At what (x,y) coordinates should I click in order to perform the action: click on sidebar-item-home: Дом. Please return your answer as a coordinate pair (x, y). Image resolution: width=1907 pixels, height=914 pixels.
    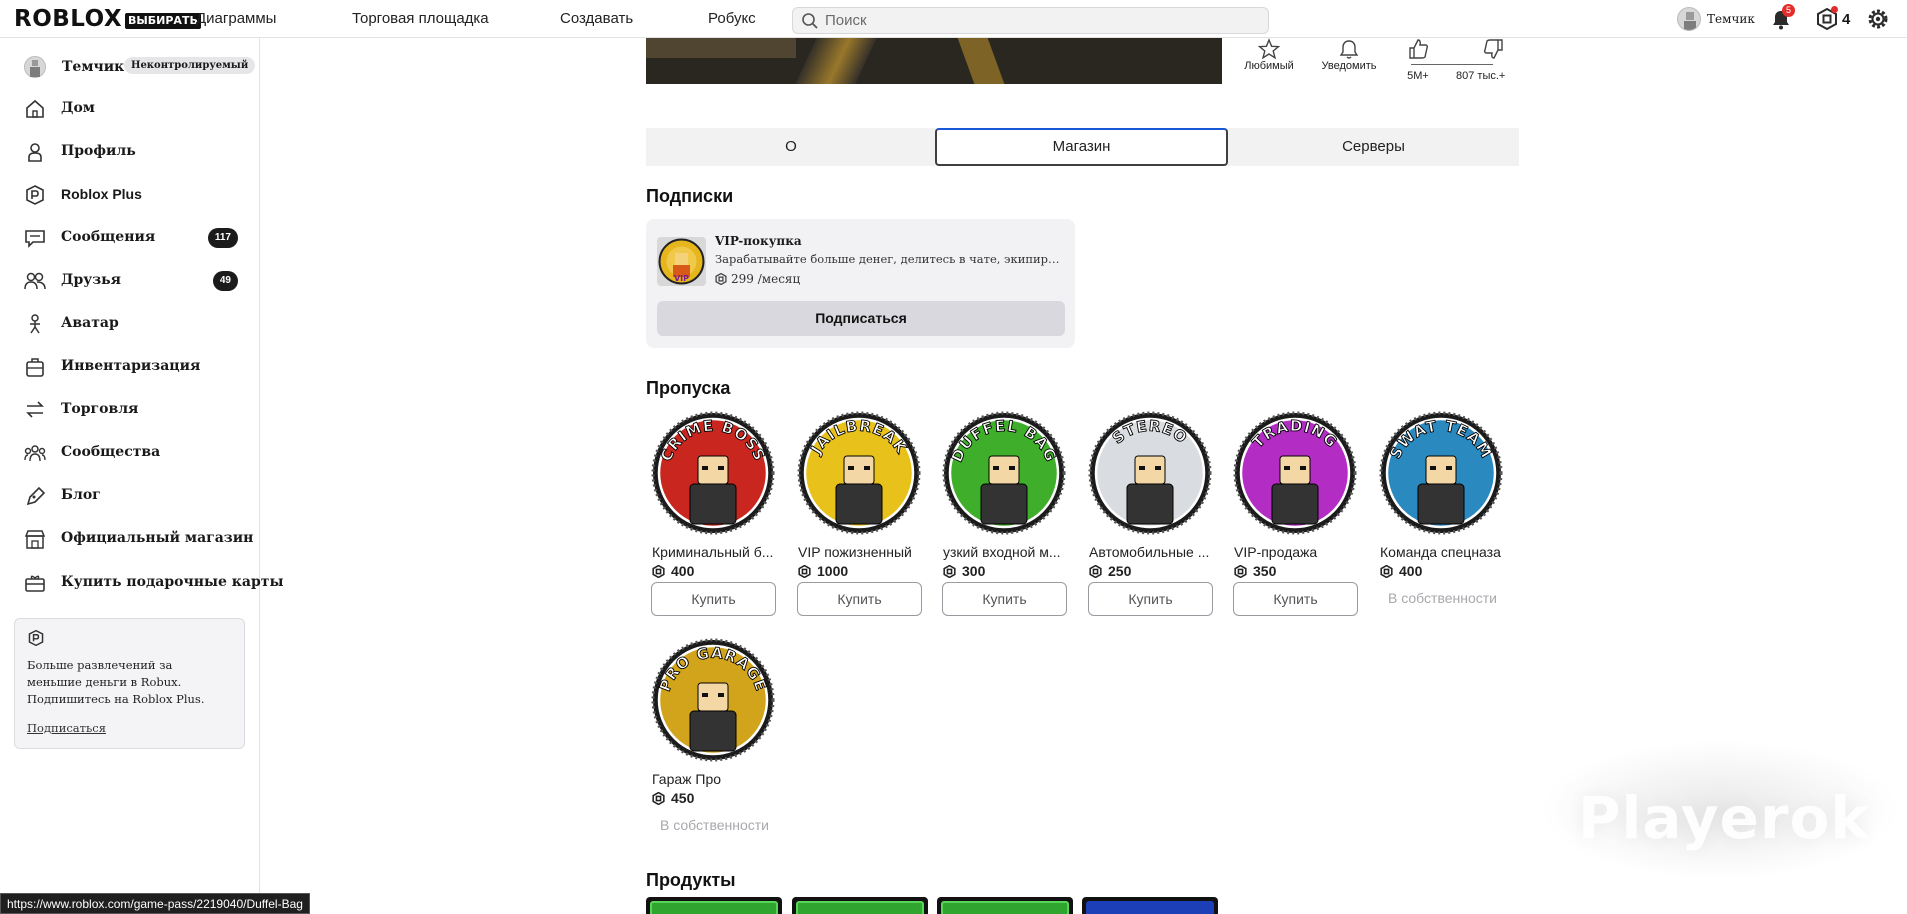
    Looking at the image, I should click on (131, 109).